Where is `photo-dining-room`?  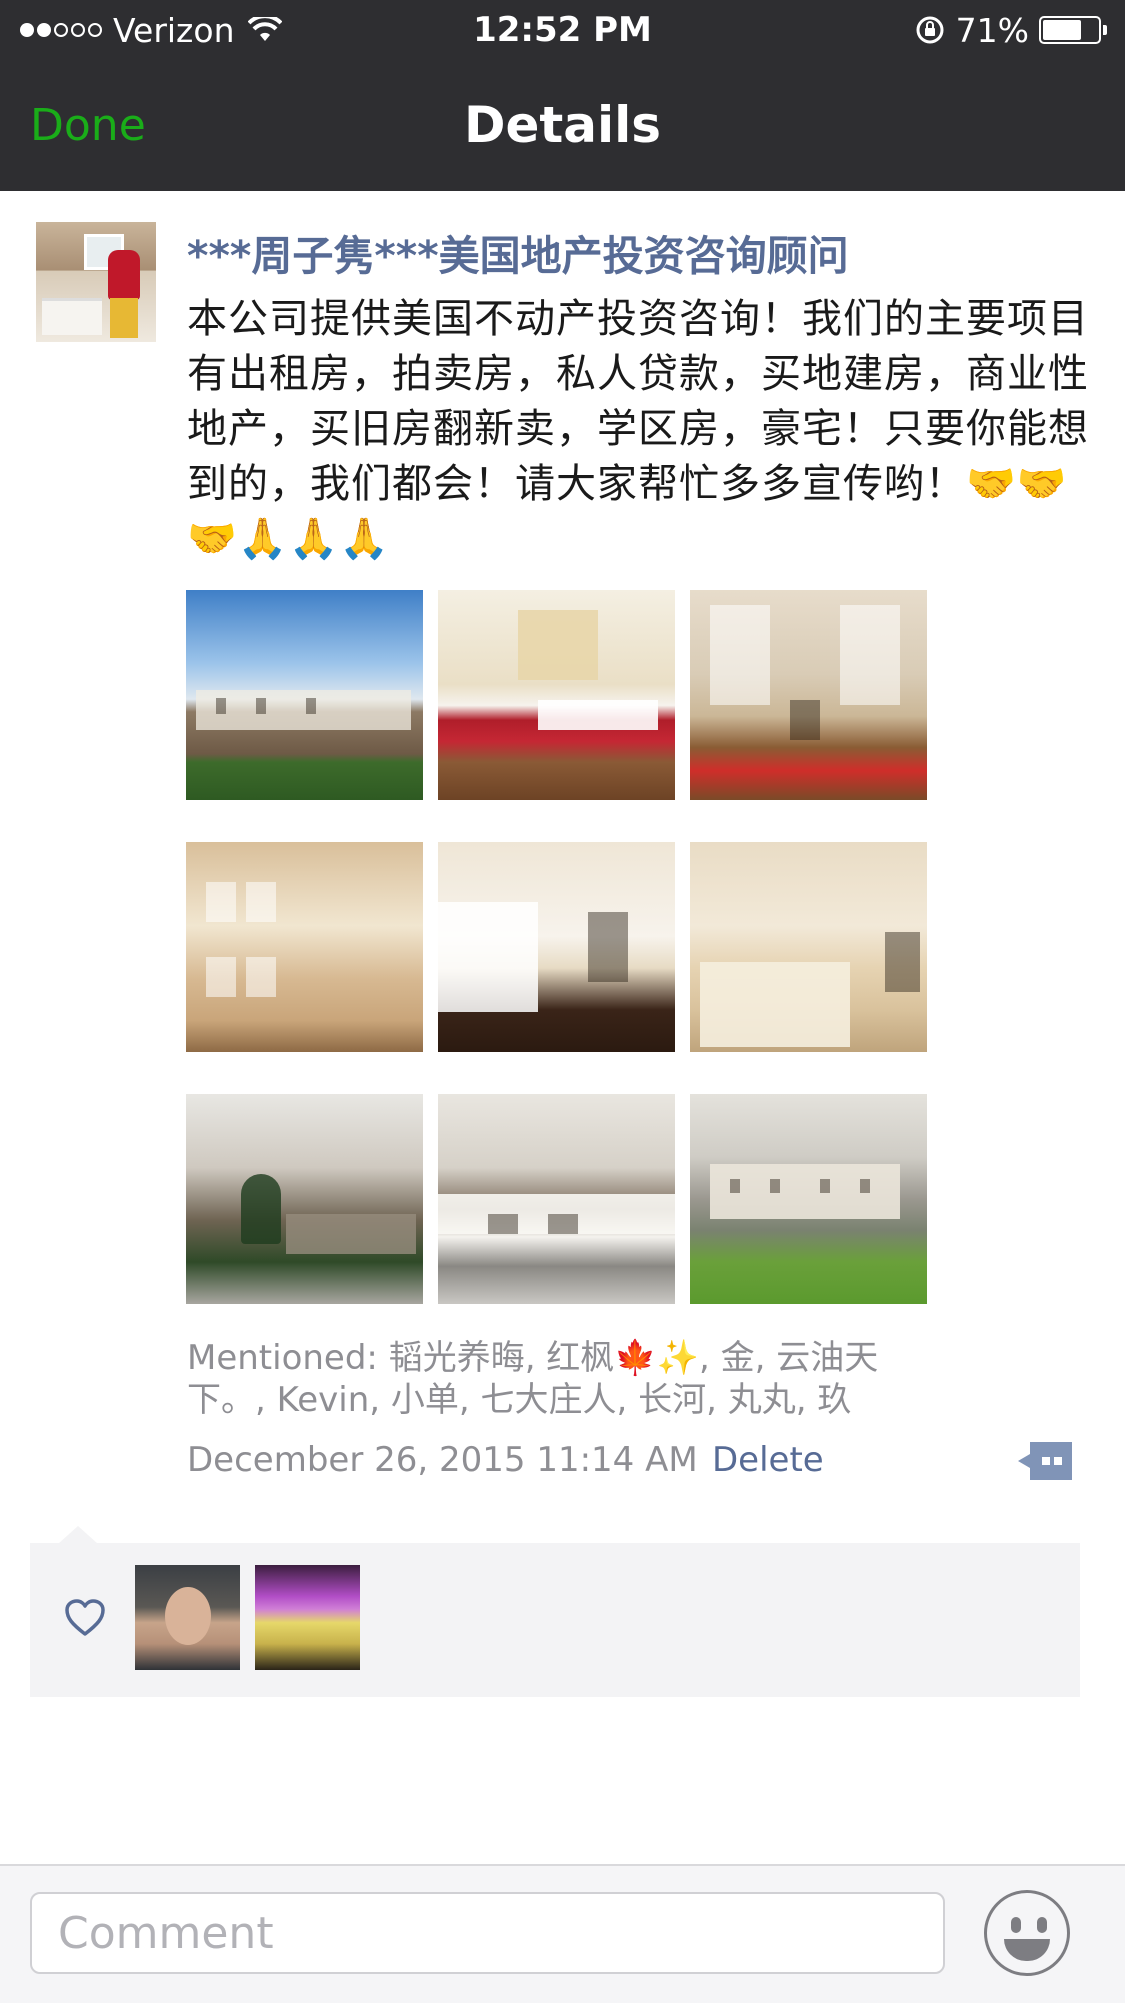 photo-dining-room is located at coordinates (808, 695).